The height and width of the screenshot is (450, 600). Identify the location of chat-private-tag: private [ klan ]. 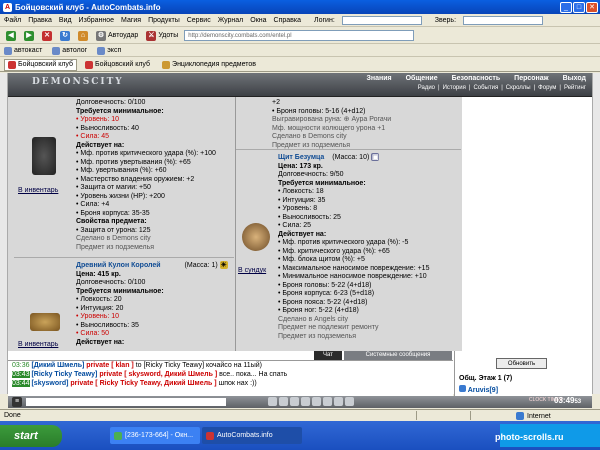
(110, 365).